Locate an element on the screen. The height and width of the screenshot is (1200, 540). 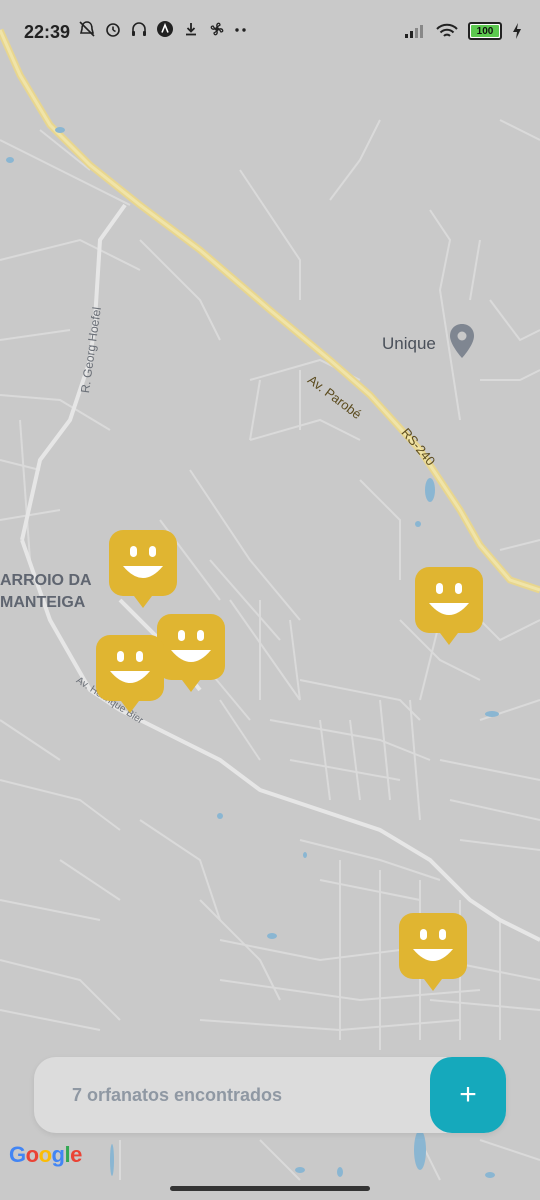
add-orphanage-button: + is located at coordinates (468, 1095).